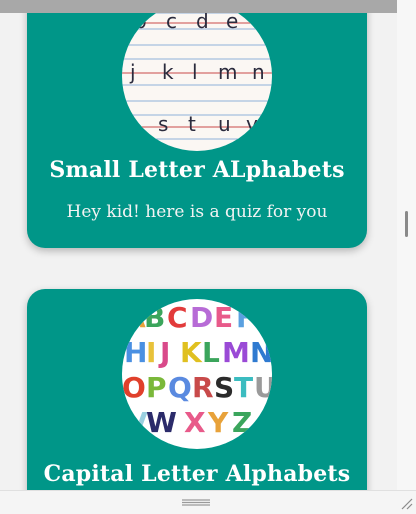  I want to click on small-letters-image: b c d e j k l m n s t u v, so click(197, 82).